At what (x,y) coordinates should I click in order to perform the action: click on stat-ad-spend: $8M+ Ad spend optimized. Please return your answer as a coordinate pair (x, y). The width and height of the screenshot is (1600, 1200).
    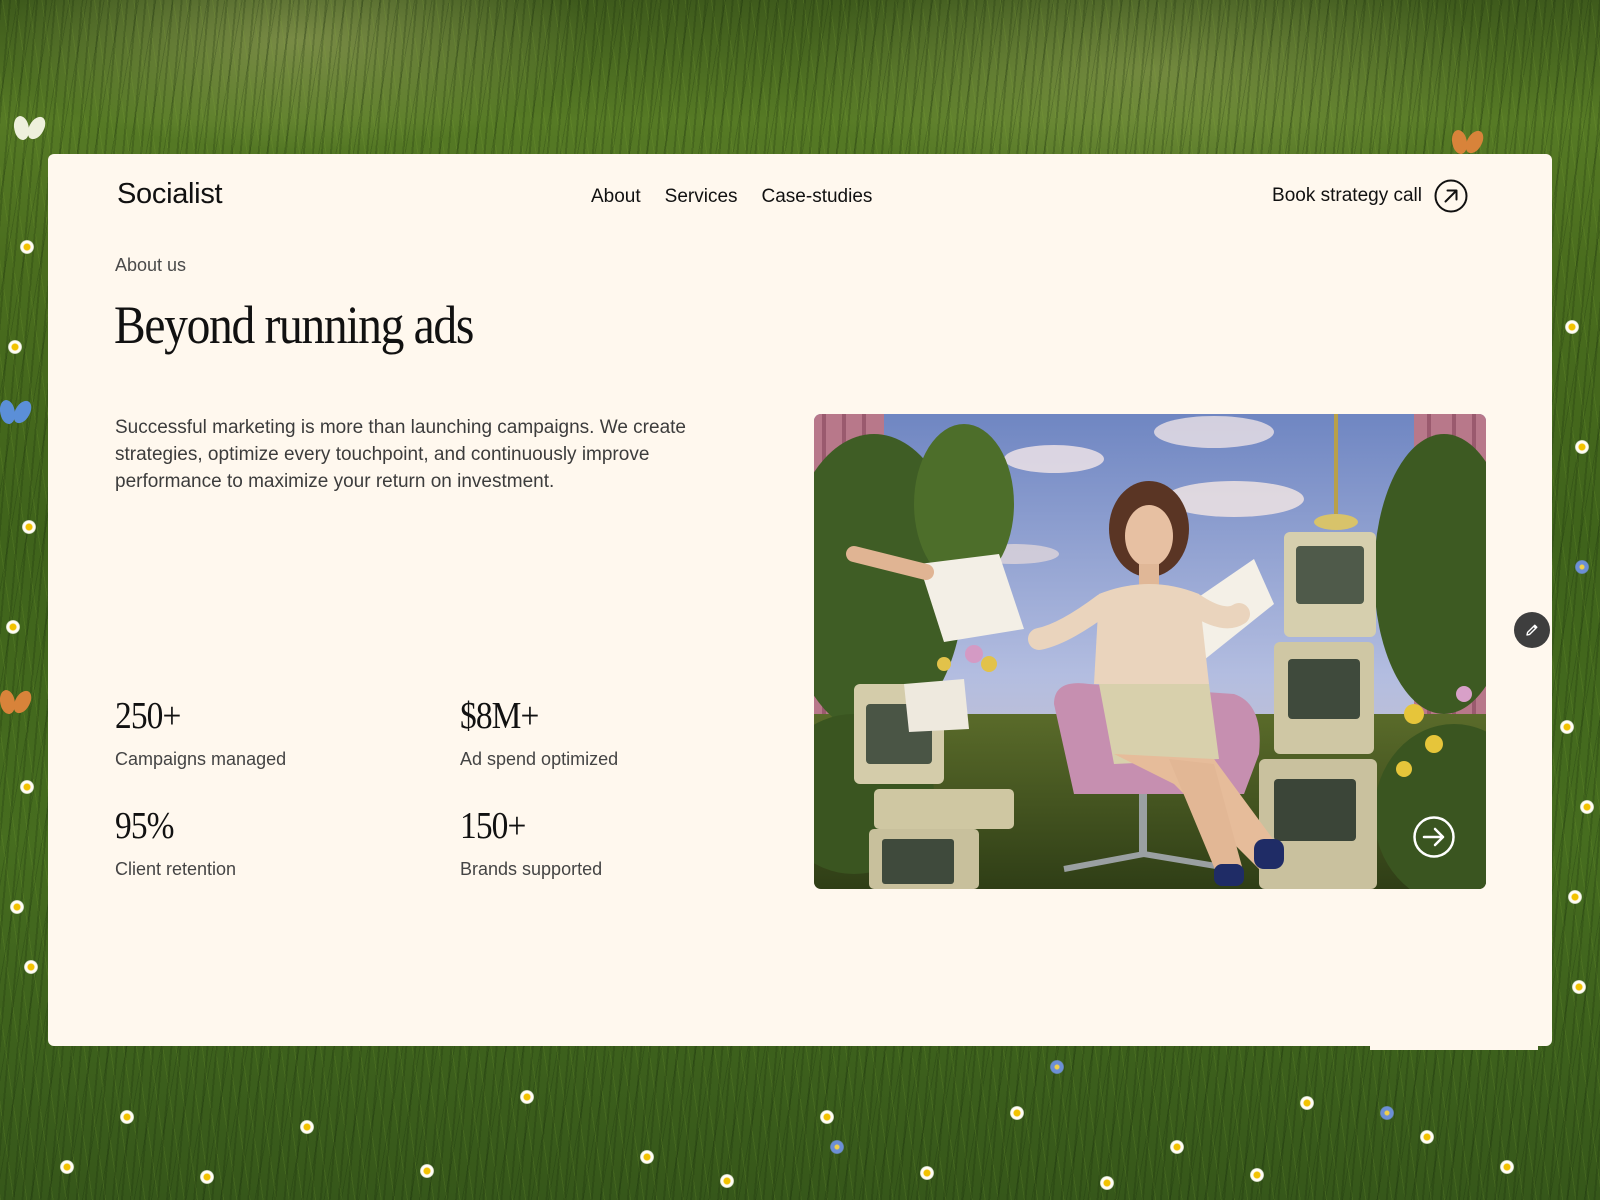
    Looking at the image, I should click on (610, 732).